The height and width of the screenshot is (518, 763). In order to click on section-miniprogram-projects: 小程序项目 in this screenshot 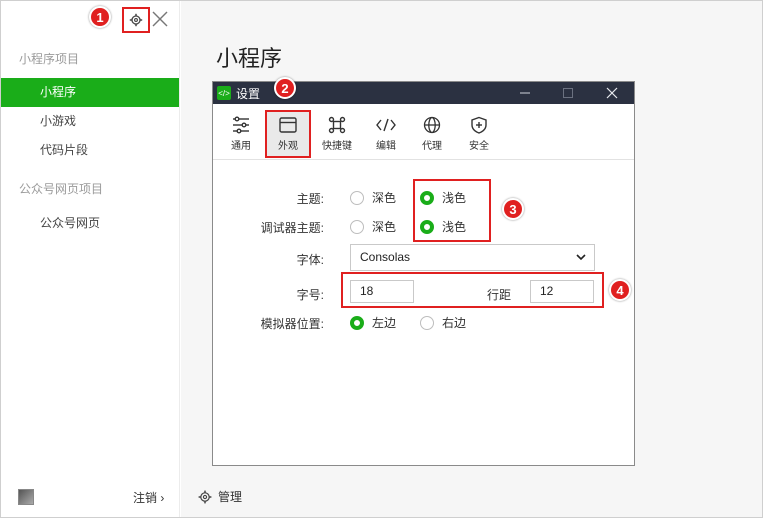, I will do `click(49, 59)`.